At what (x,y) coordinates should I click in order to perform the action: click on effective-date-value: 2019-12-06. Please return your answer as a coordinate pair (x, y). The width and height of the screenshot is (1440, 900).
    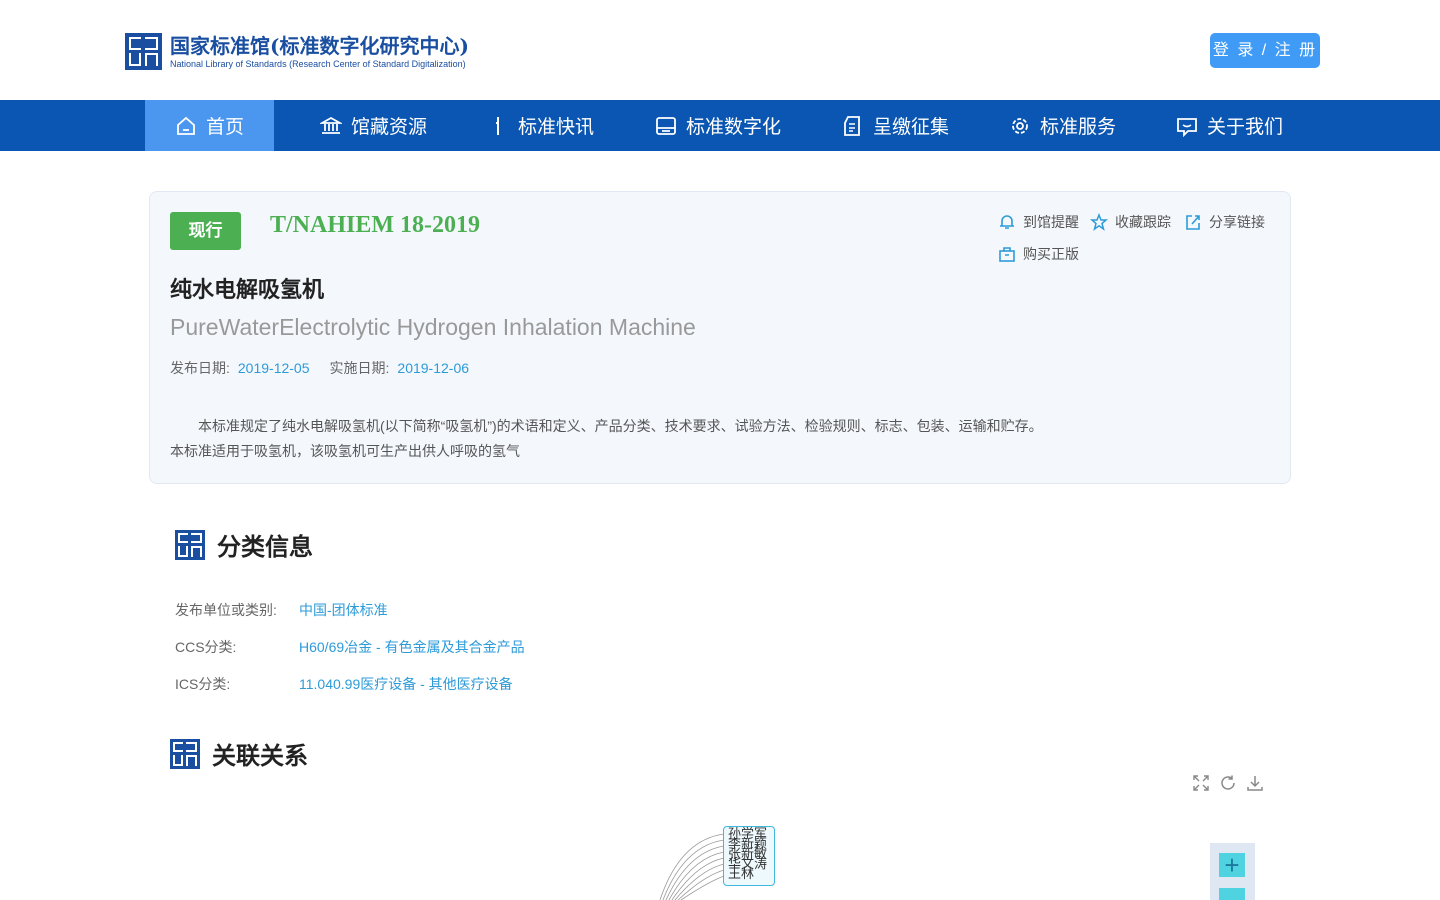
    Looking at the image, I should click on (433, 368).